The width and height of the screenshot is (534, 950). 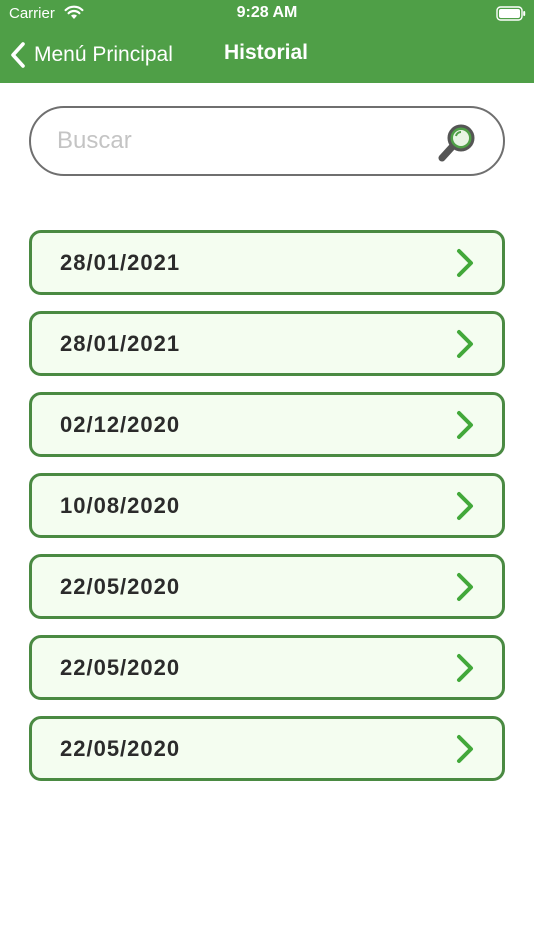 What do you see at coordinates (120, 424) in the screenshot?
I see `history-item-date: 02/12/2020` at bounding box center [120, 424].